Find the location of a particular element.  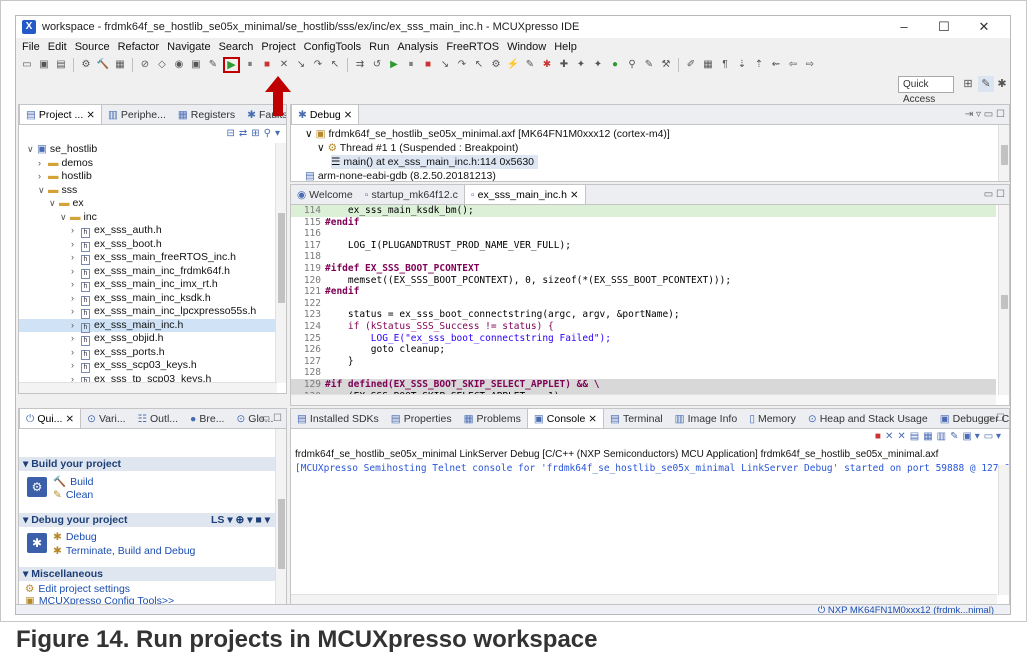

tree-item: › h ex_sss_ports.h is located at coordinates (148, 353).